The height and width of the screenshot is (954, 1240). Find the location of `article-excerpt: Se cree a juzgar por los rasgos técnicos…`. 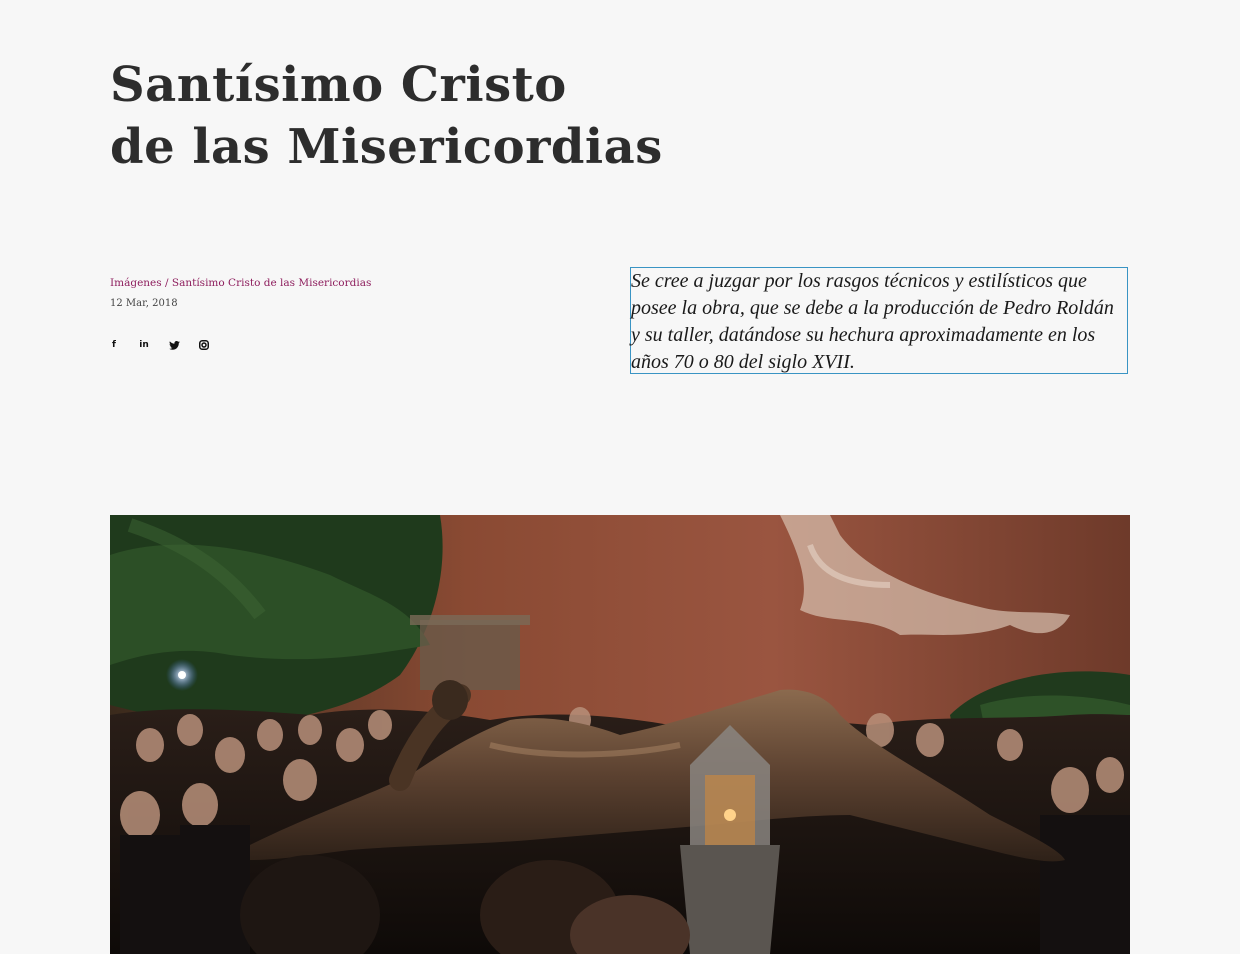

article-excerpt: Se cree a juzgar por los rasgos técnicos… is located at coordinates (879, 320).